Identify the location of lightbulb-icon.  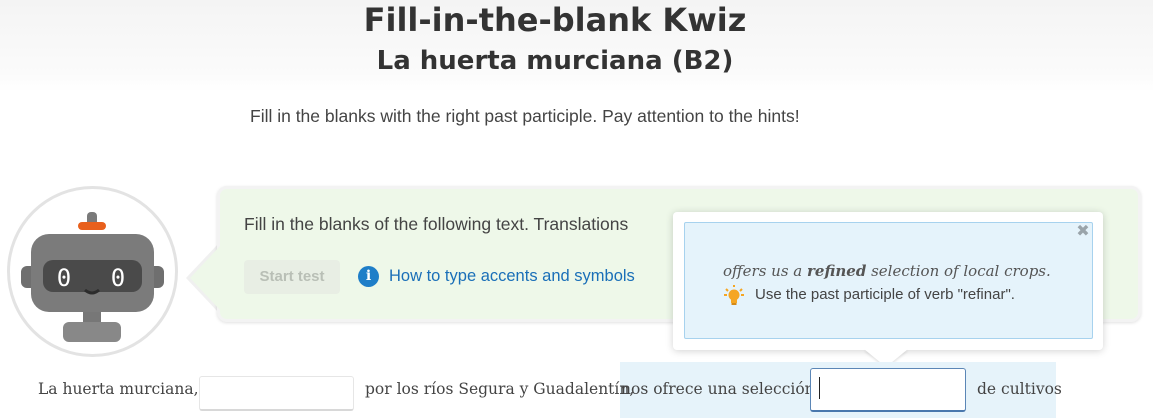
(734, 295).